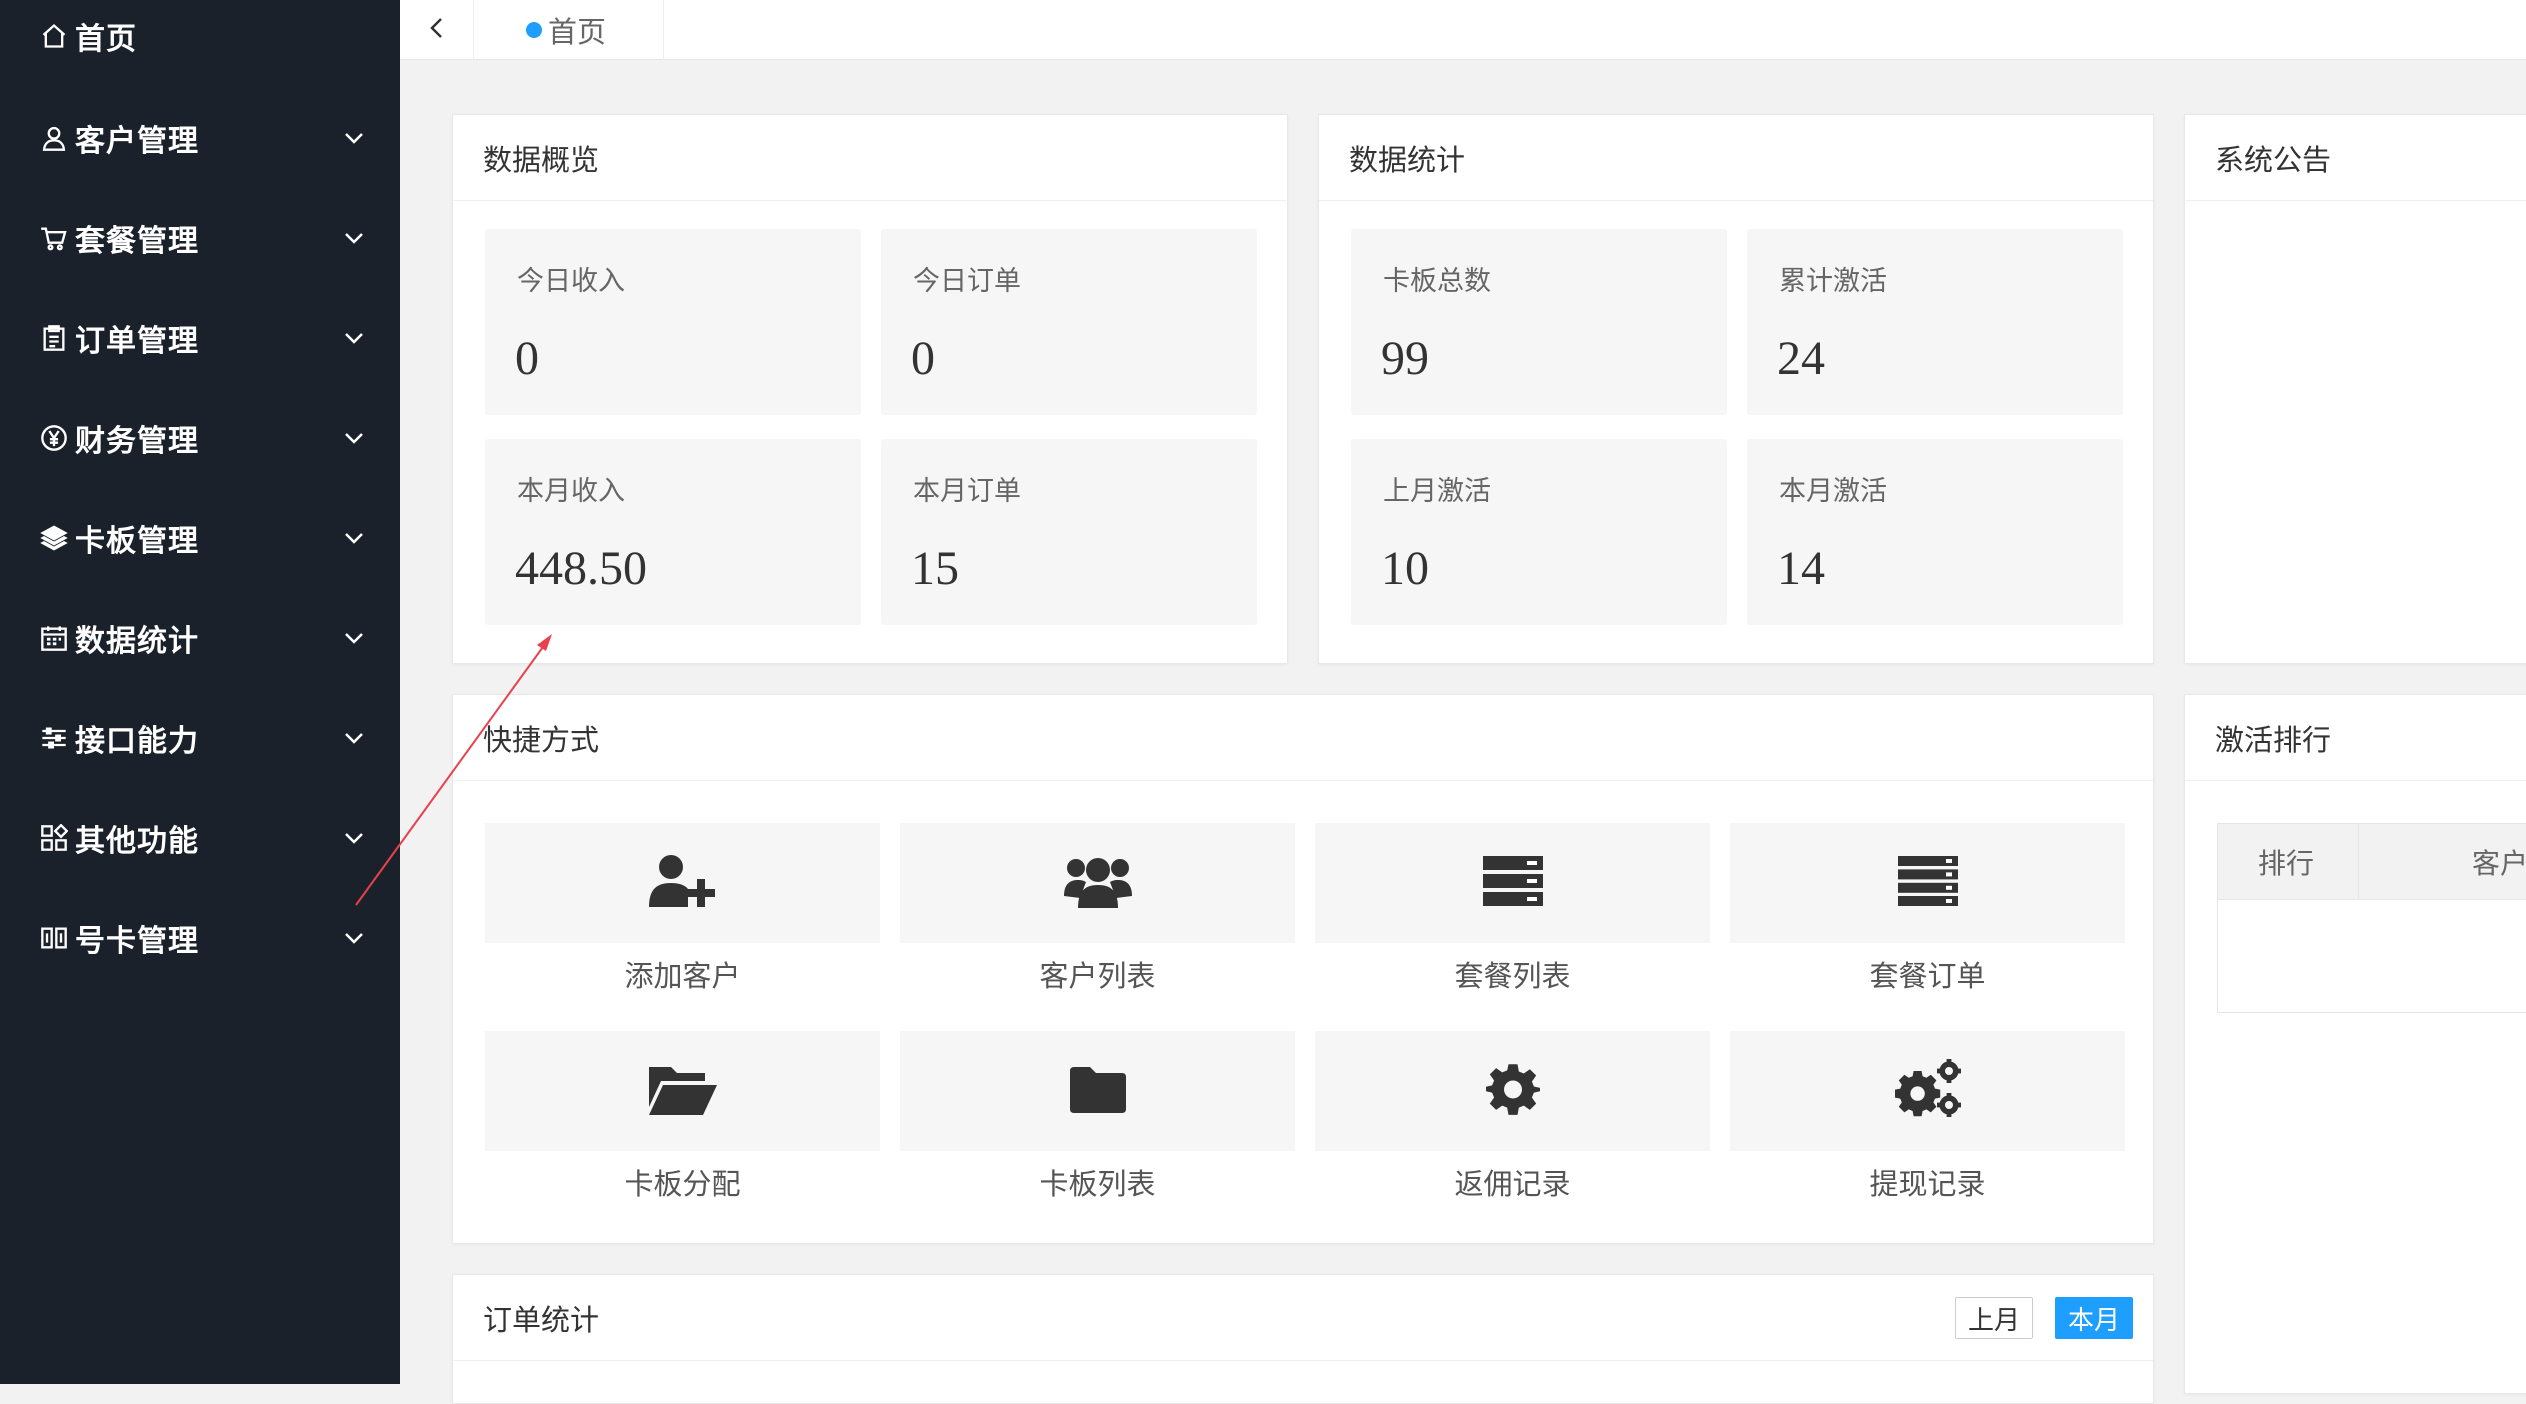  What do you see at coordinates (1927, 883) in the screenshot?
I see `server-list-icon` at bounding box center [1927, 883].